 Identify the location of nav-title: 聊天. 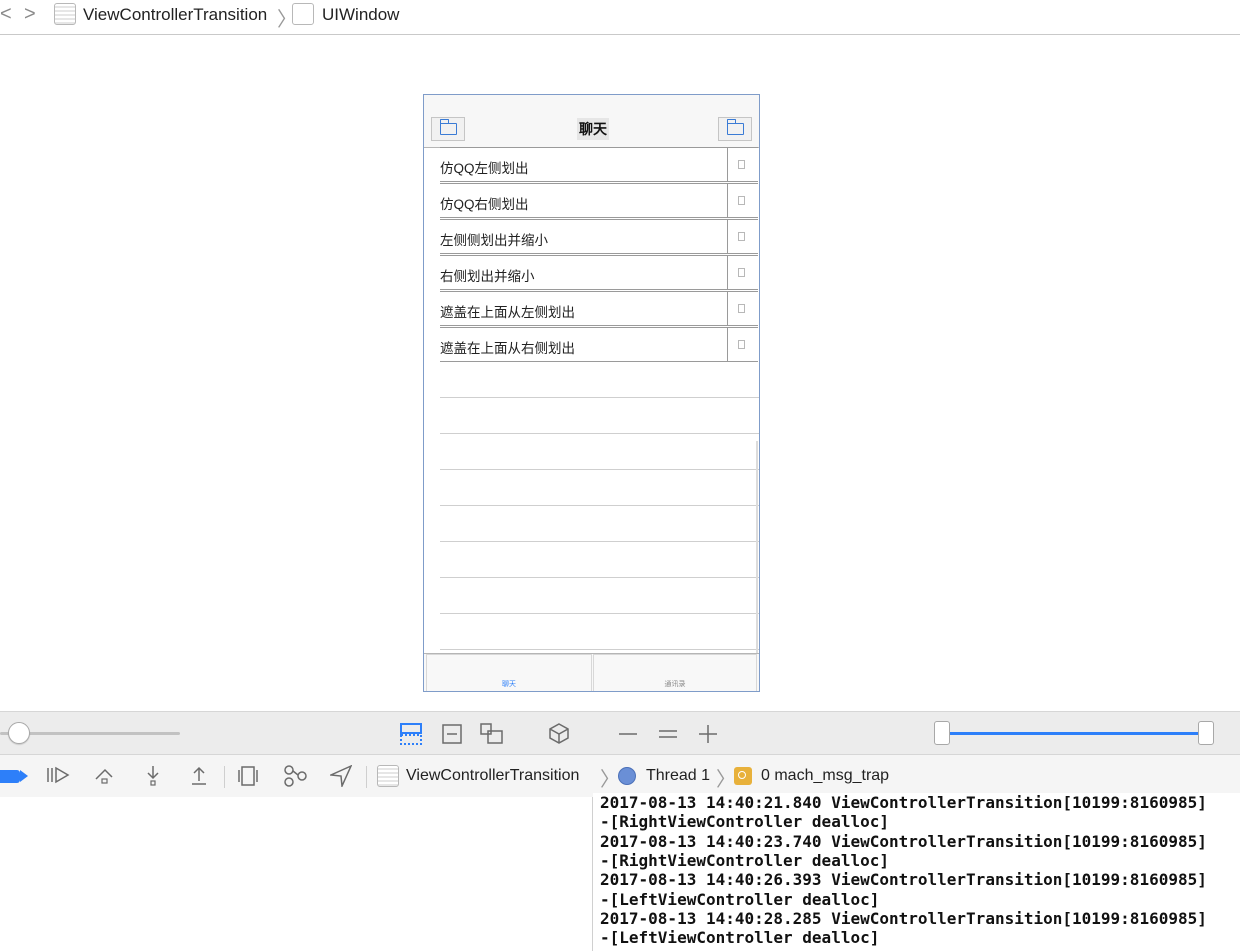
(593, 129).